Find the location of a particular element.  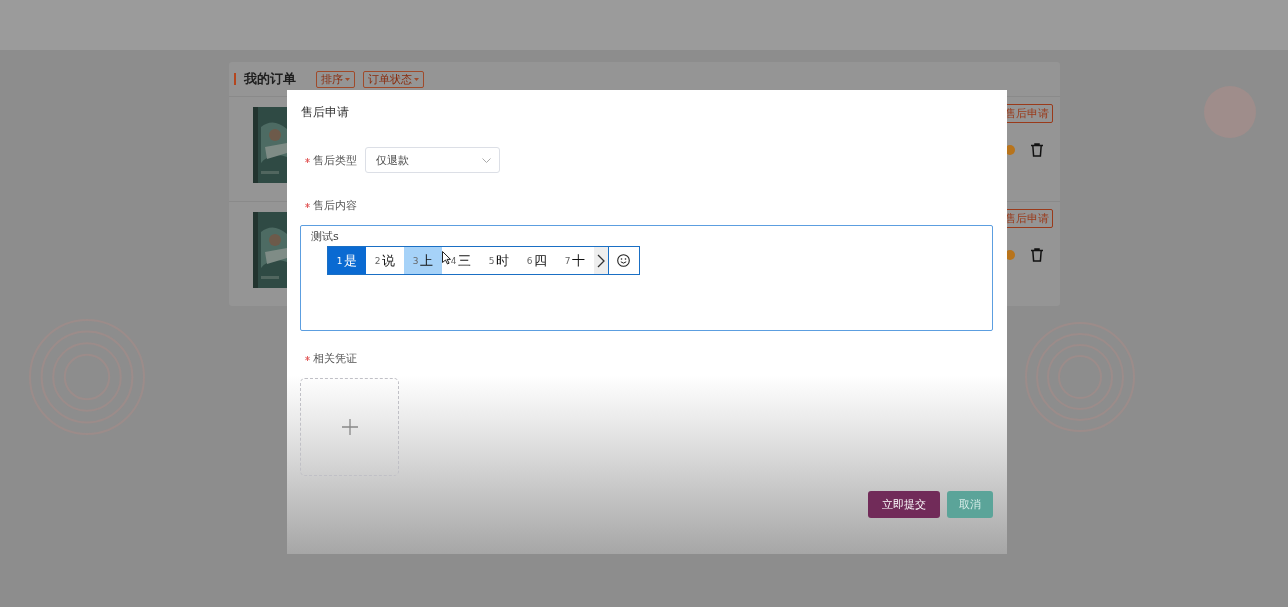

field-label: 售后类型 is located at coordinates (335, 160).